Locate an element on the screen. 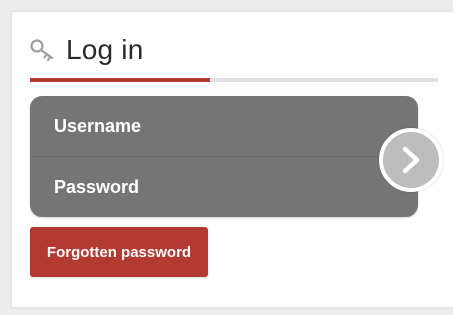 The image size is (453, 315). username-placeholder: Username is located at coordinates (98, 125).